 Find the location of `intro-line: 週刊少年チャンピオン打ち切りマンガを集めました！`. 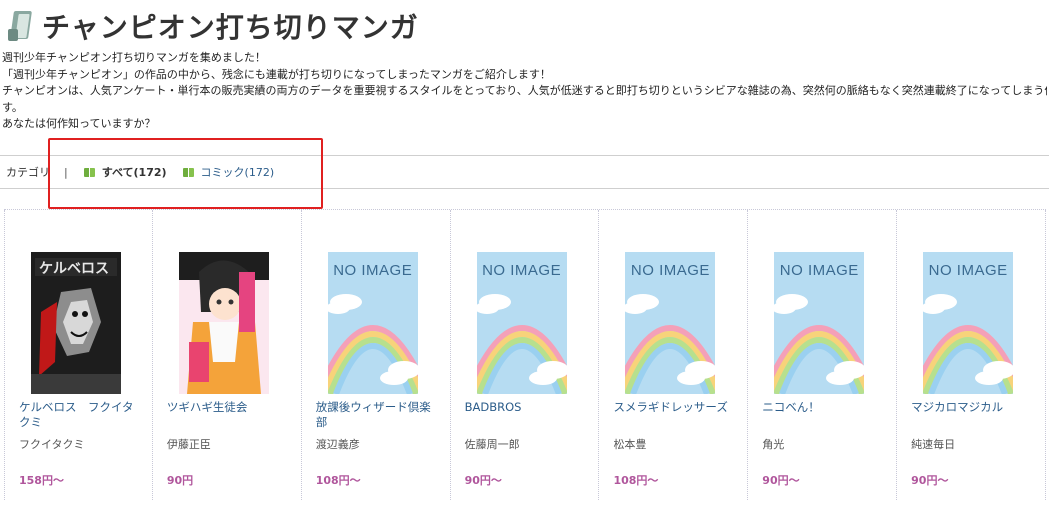

intro-line: 週刊少年チャンピオン打ち切りマンガを集めました！ is located at coordinates (134, 57).